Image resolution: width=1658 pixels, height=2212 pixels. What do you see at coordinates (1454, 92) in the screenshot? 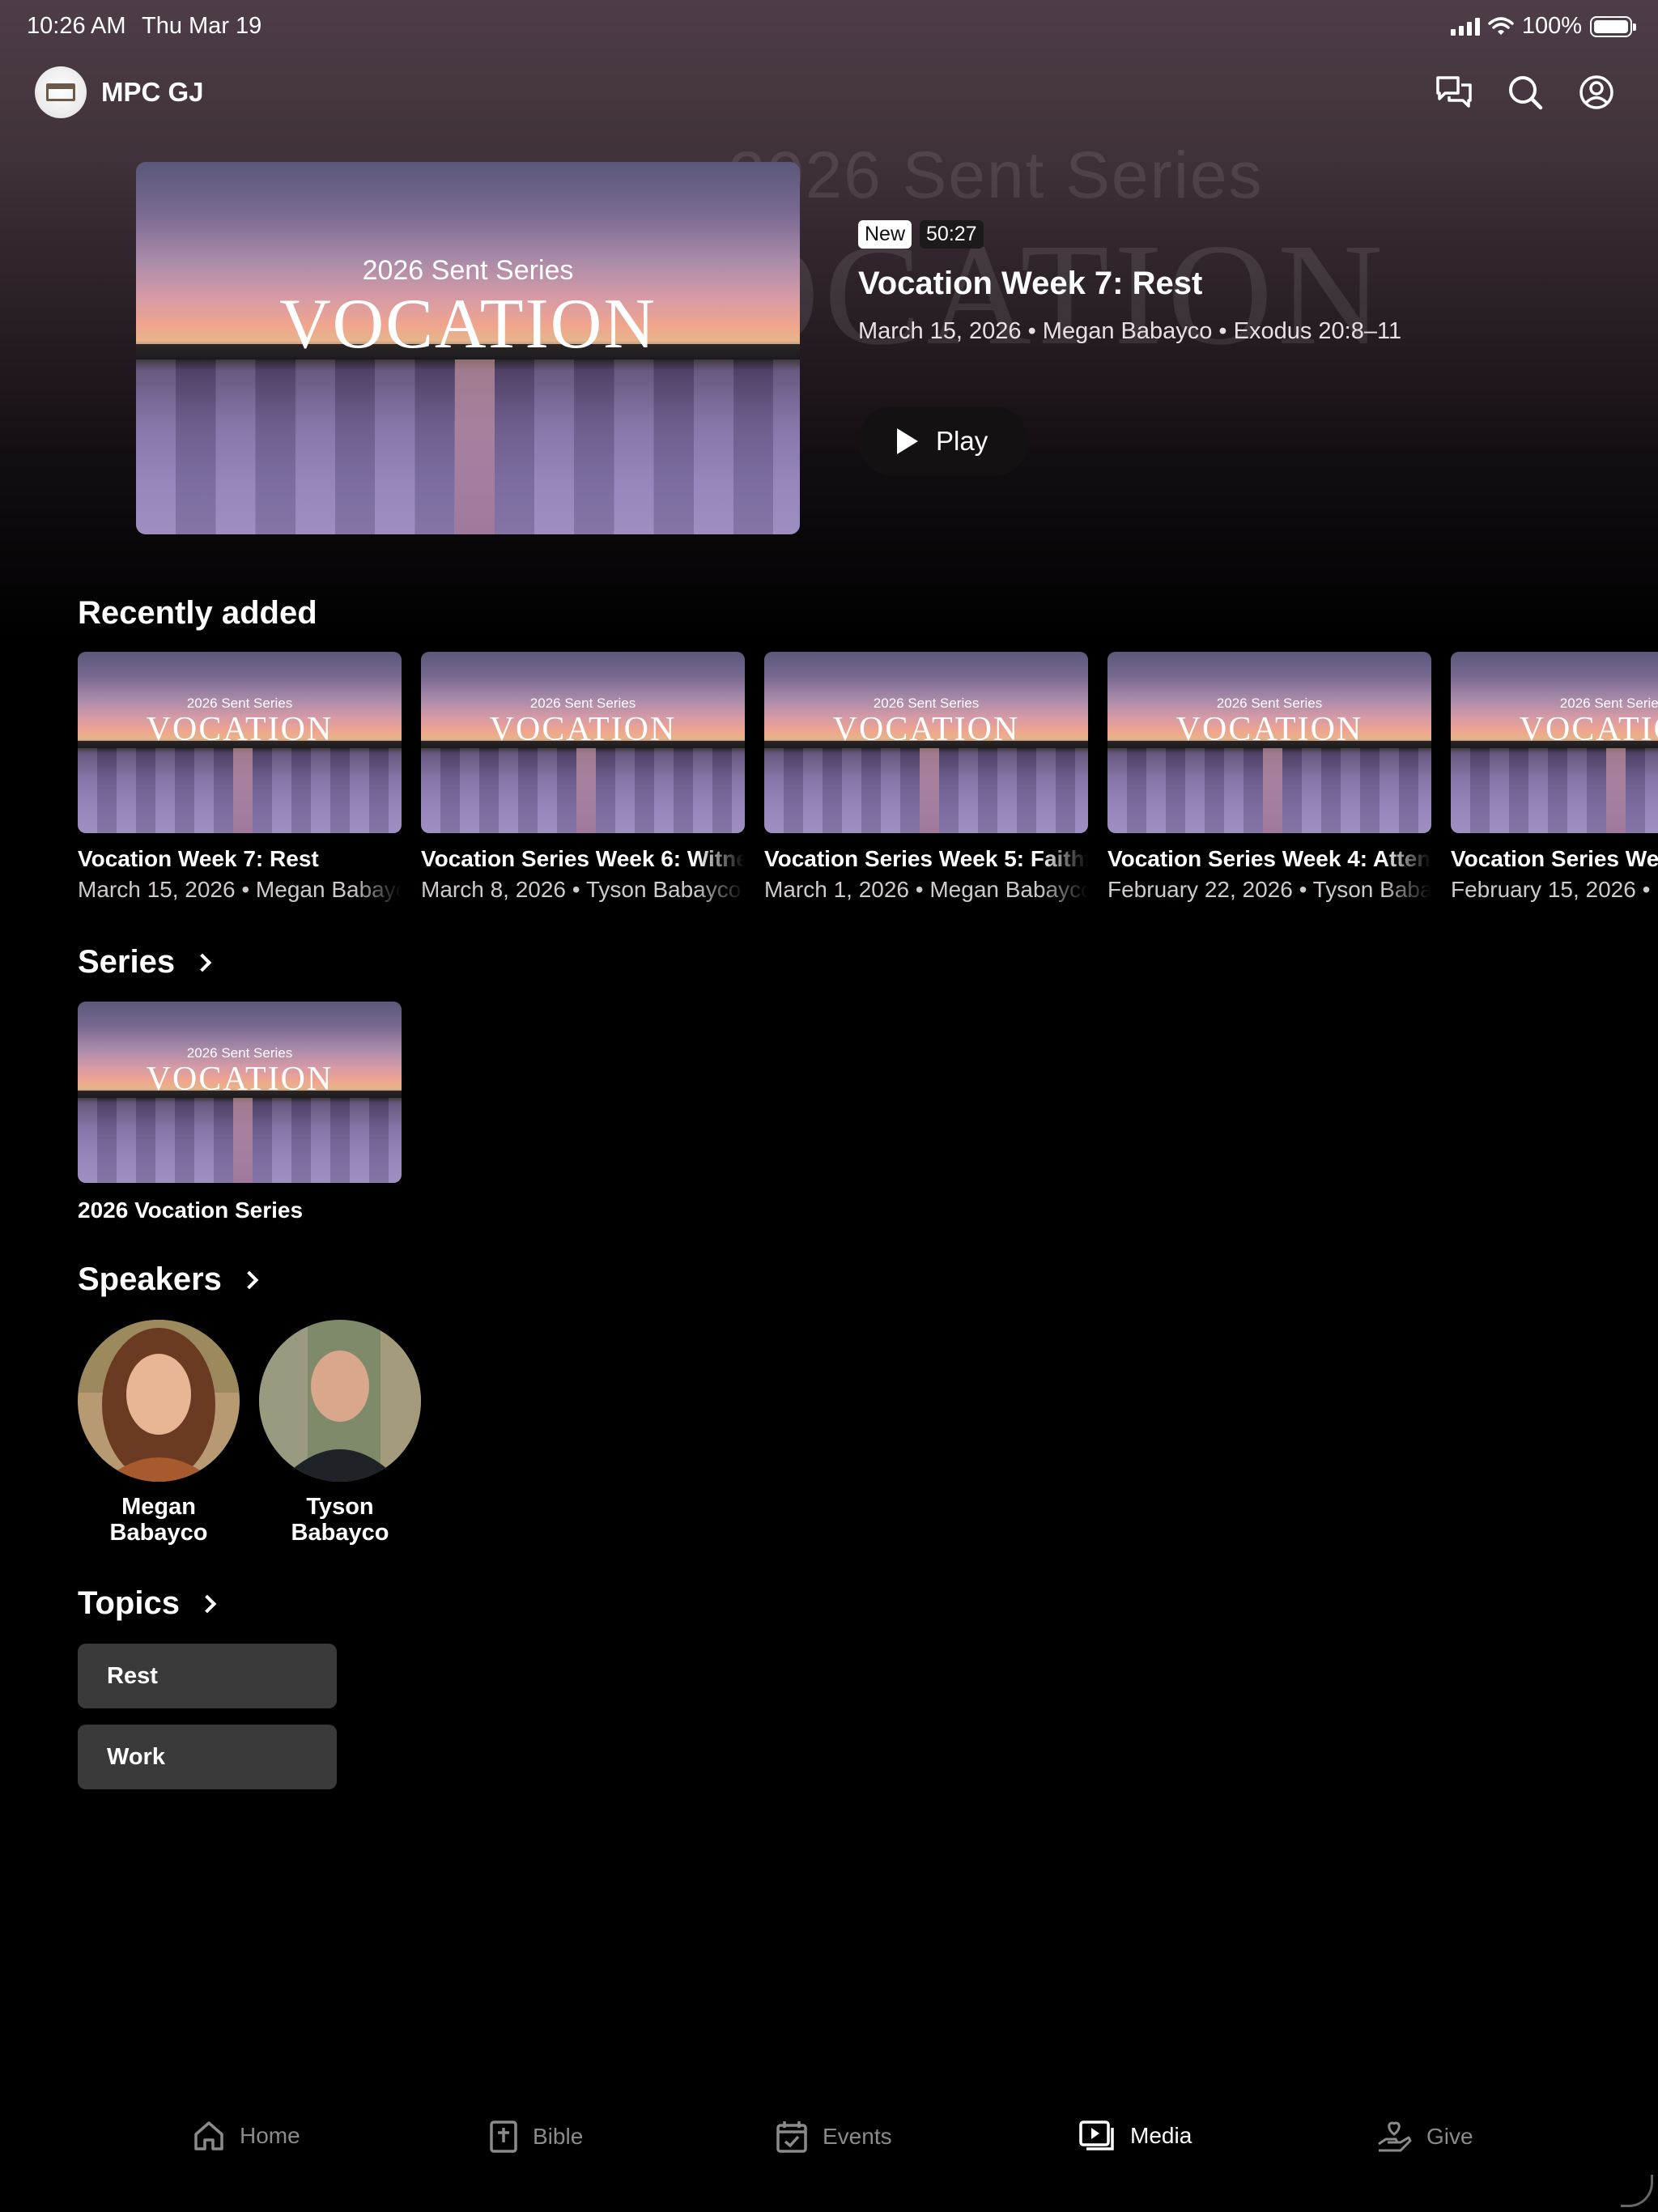
I see `messages-icon` at bounding box center [1454, 92].